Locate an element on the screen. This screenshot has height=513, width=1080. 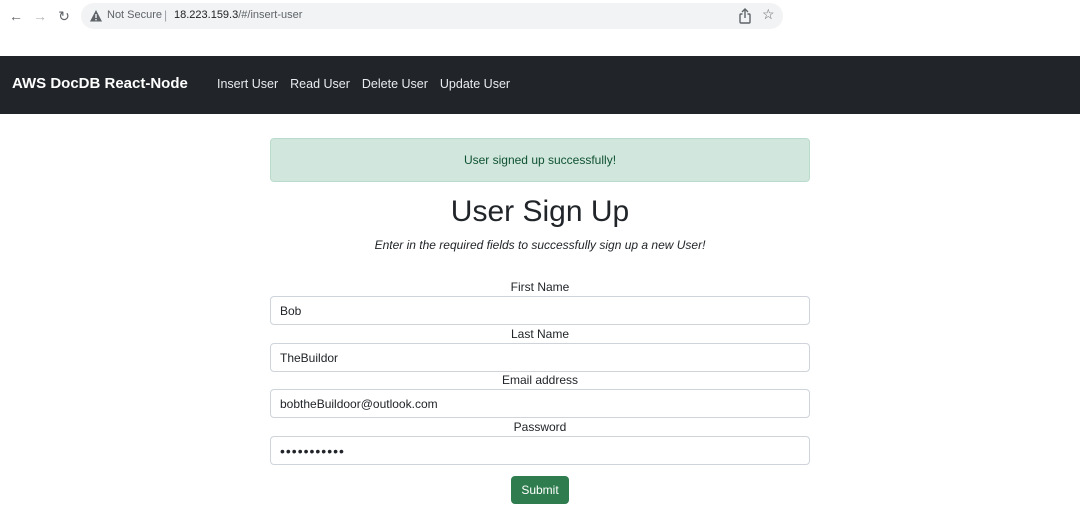
url-text: 18.223.159.3/#/insert-user is located at coordinates (238, 15).